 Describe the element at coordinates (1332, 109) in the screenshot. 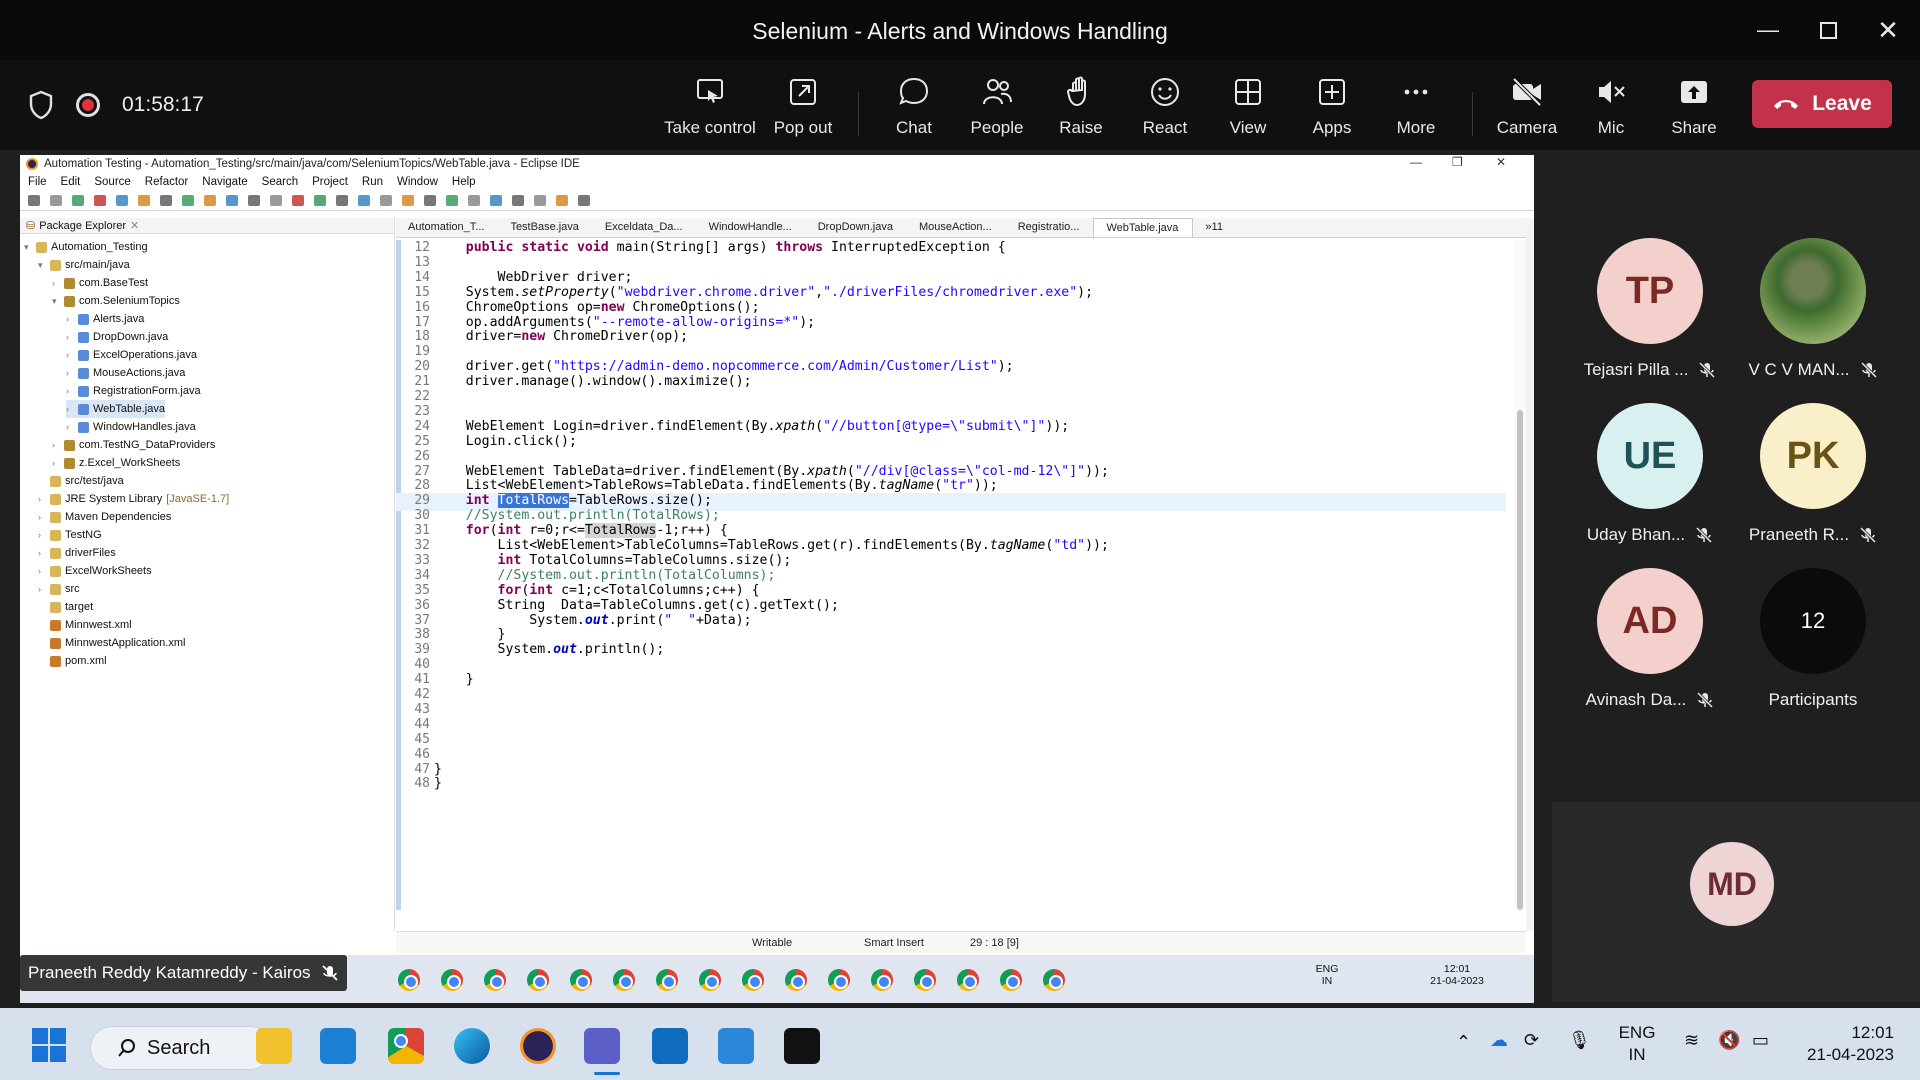

I see `apps-button: Apps` at that location.